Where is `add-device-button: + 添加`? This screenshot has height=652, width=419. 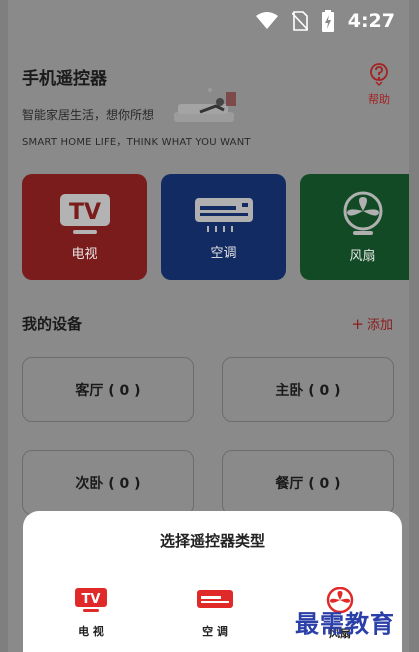
add-device-button: + 添加 is located at coordinates (372, 323).